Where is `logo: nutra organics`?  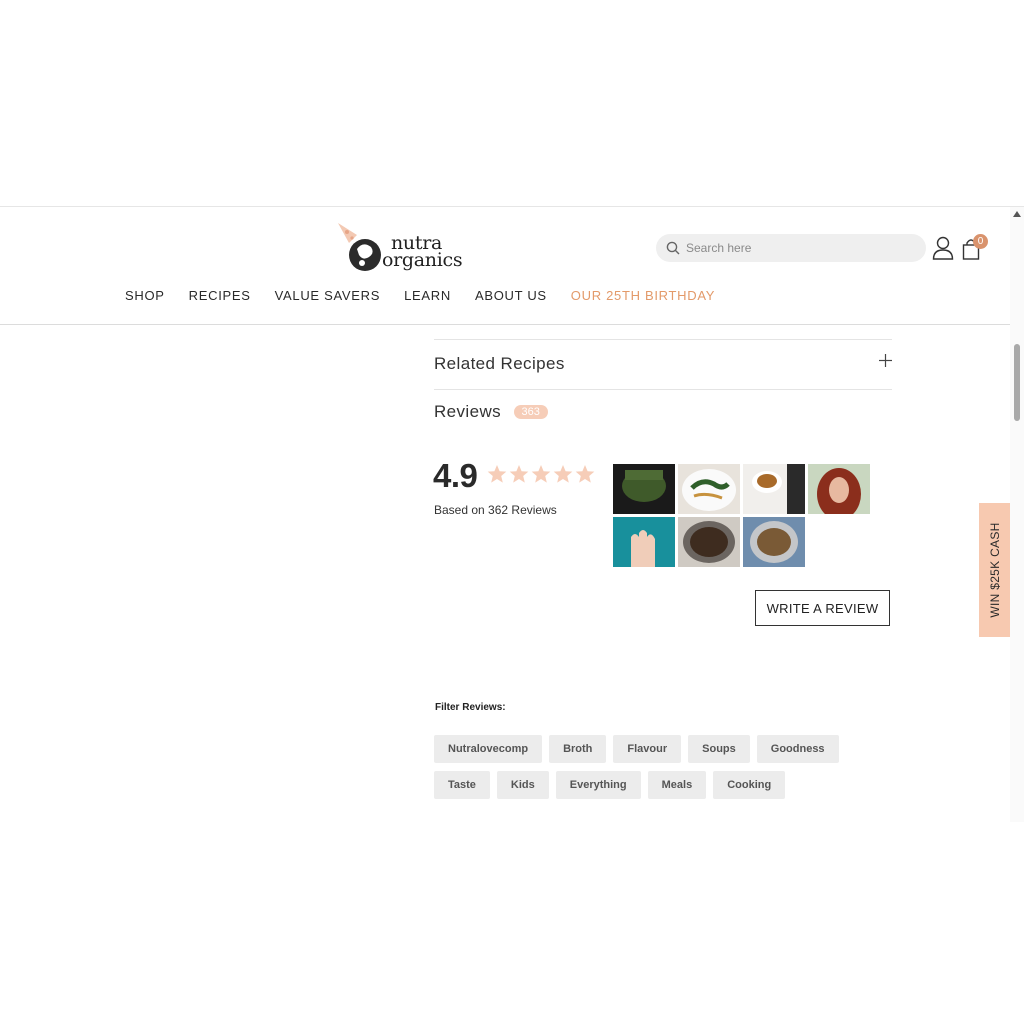
logo: nutra organics is located at coordinates (410, 248).